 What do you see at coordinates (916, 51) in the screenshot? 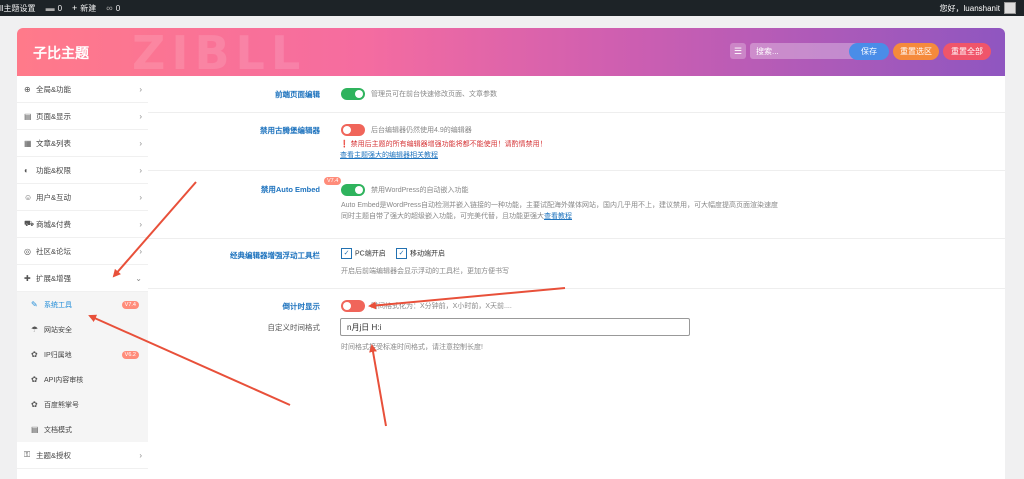
I see `reset-section-button: 重置选区` at bounding box center [916, 51].